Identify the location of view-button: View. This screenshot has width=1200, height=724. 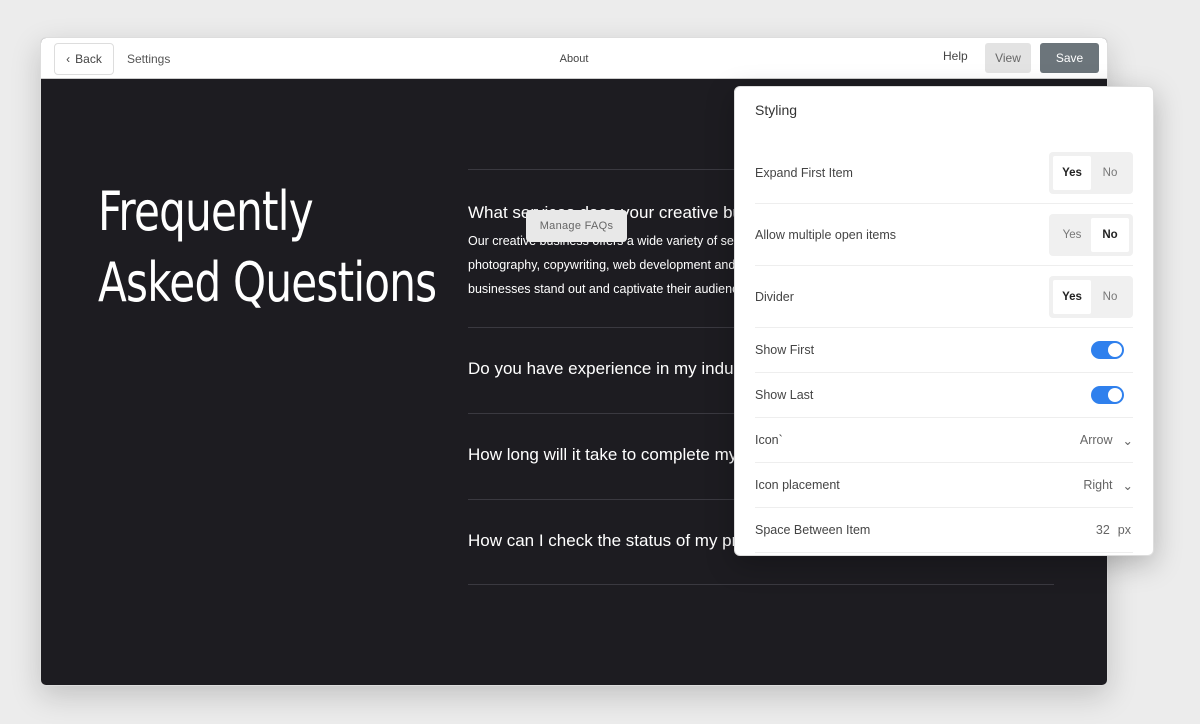
(1008, 58).